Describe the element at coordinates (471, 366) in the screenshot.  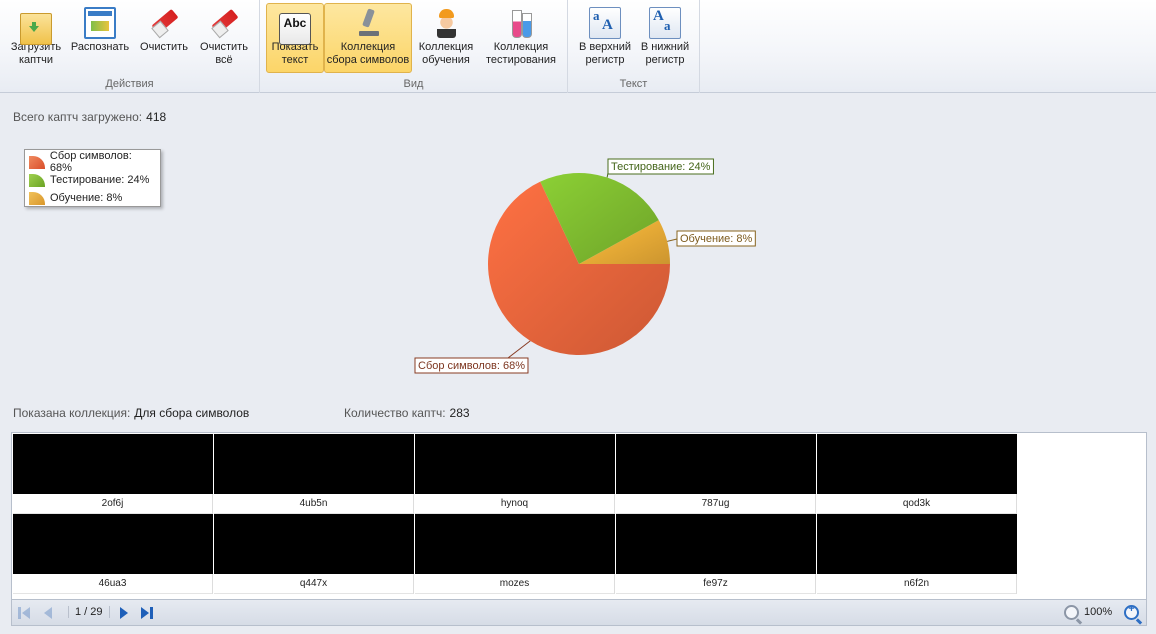
I see `pie-label-symbols: Сбор символов: 68%` at that location.